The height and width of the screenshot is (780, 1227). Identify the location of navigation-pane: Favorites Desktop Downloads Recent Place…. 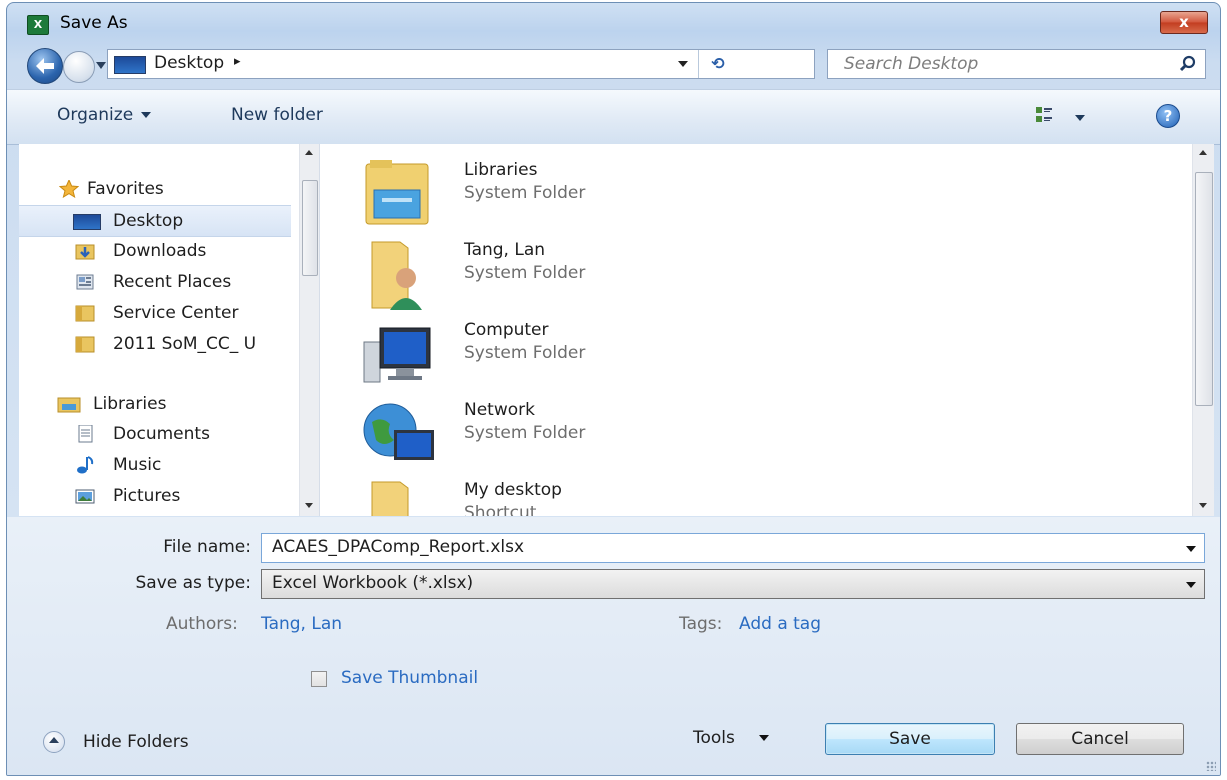
(169, 330).